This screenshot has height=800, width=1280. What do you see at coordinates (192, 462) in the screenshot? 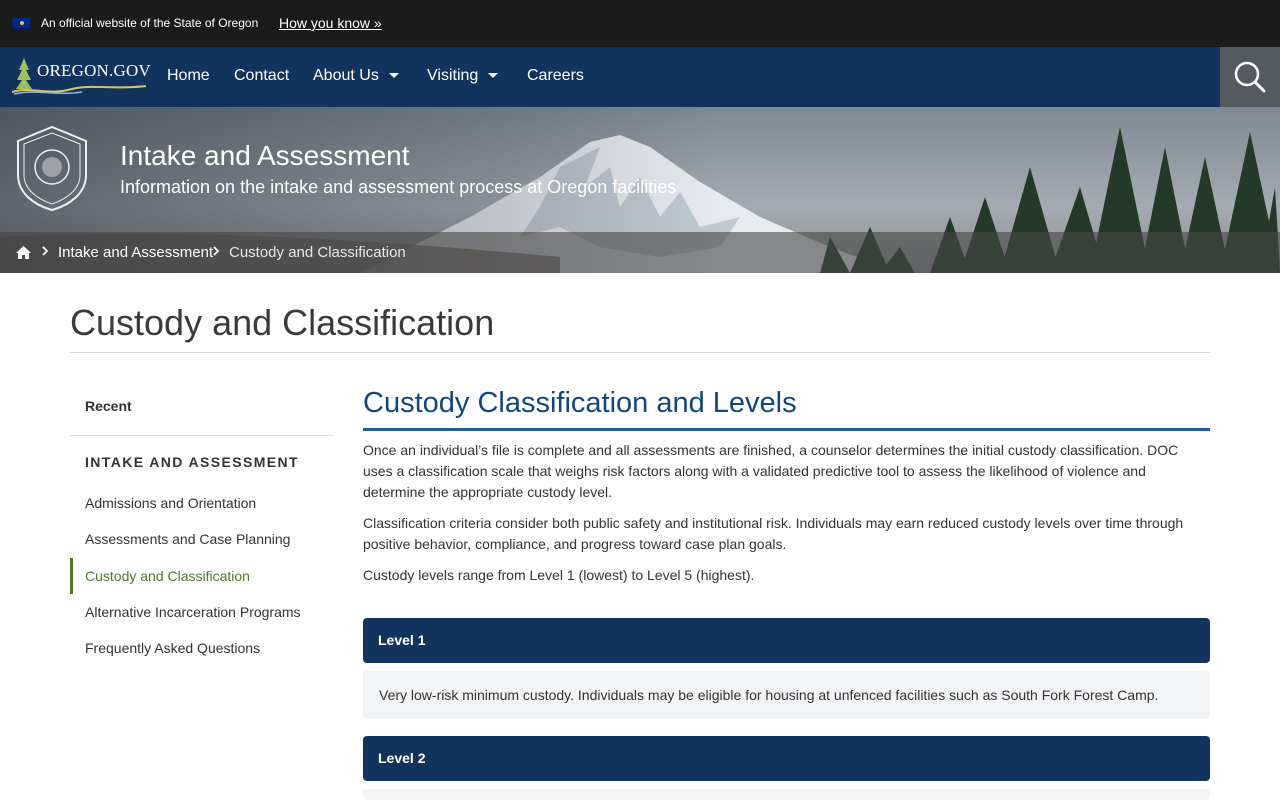
I see `sidebar-heading: INTAKE AND ASSESSMENT` at bounding box center [192, 462].